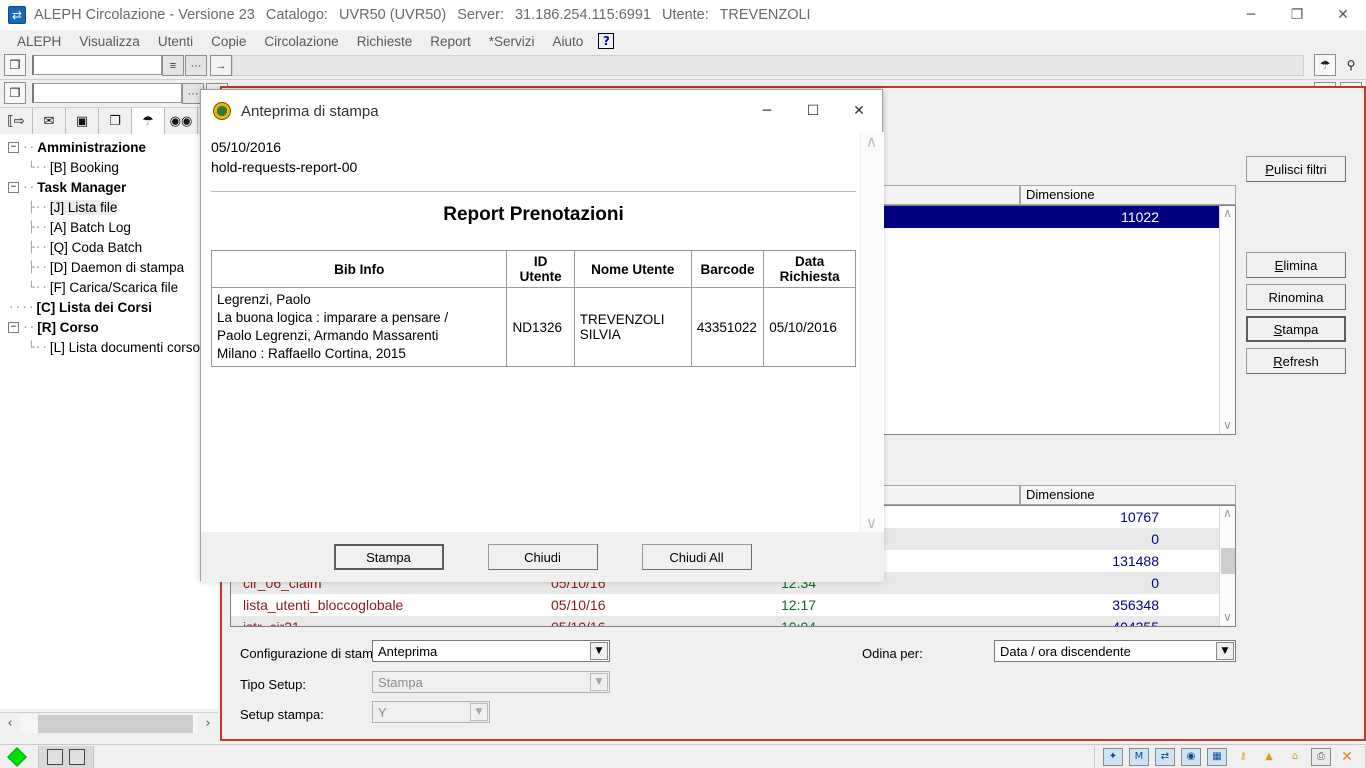 The width and height of the screenshot is (1366, 768). I want to click on tree-horizontal-scrollbar: ‹ ›, so click(109, 723).